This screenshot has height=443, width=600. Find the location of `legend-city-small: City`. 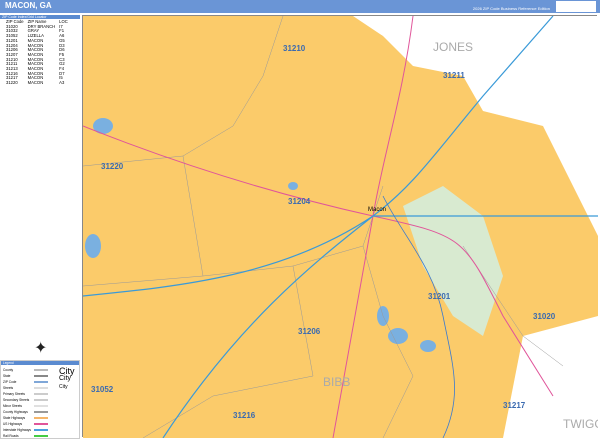

legend-city-small: City is located at coordinates (63, 387).